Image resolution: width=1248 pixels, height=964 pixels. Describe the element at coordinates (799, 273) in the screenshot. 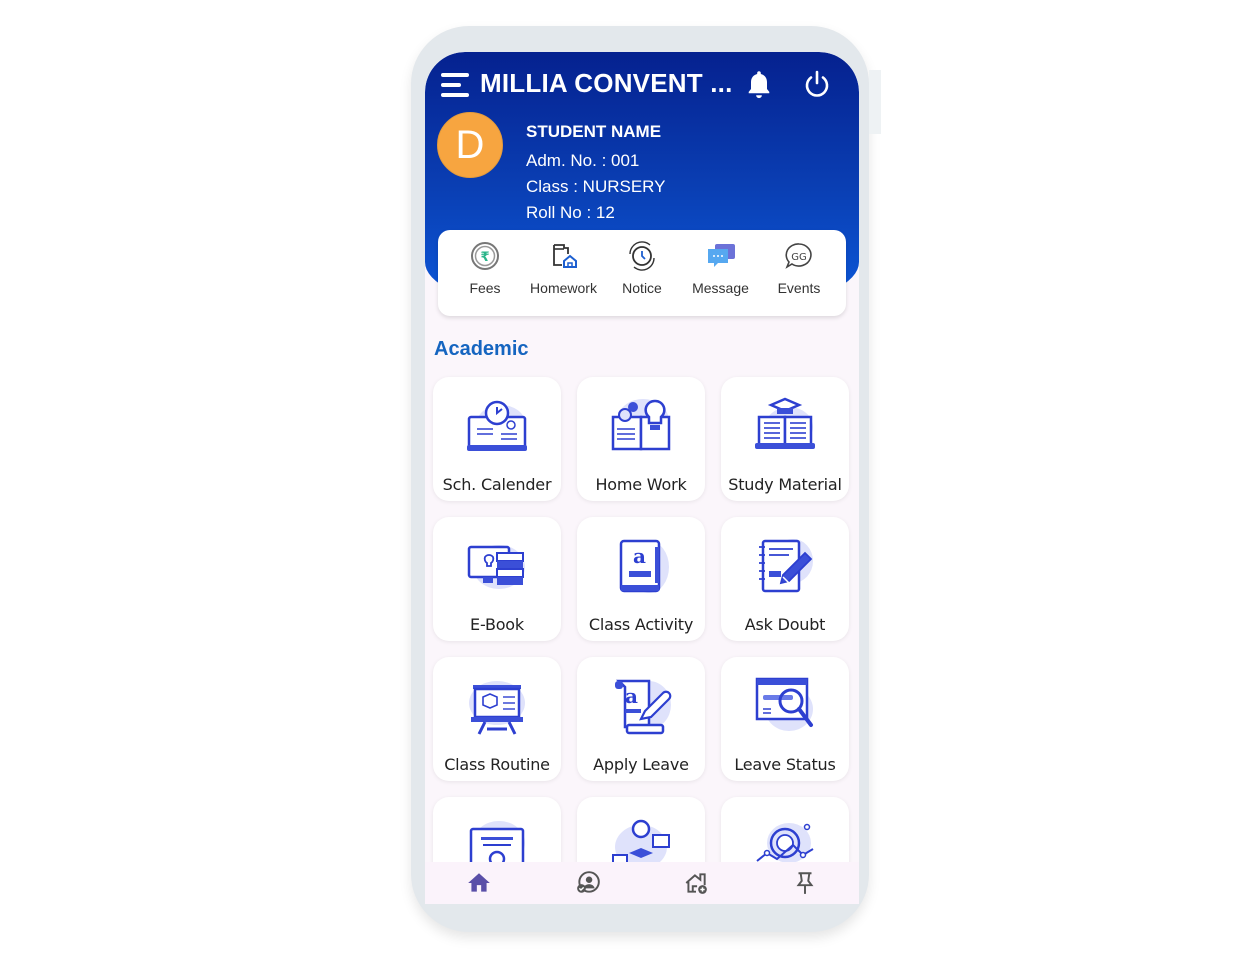

I see `quick-action-events: GG Events` at that location.